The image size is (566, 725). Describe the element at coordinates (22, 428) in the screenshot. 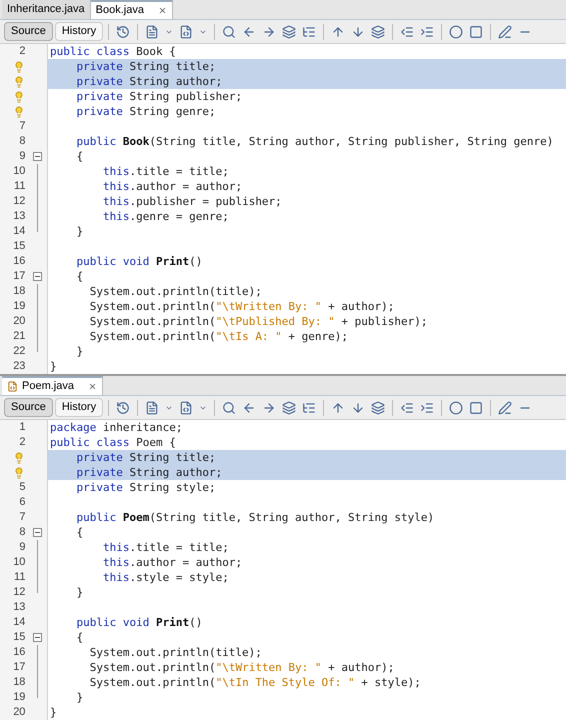

I see `line-number: 1` at that location.